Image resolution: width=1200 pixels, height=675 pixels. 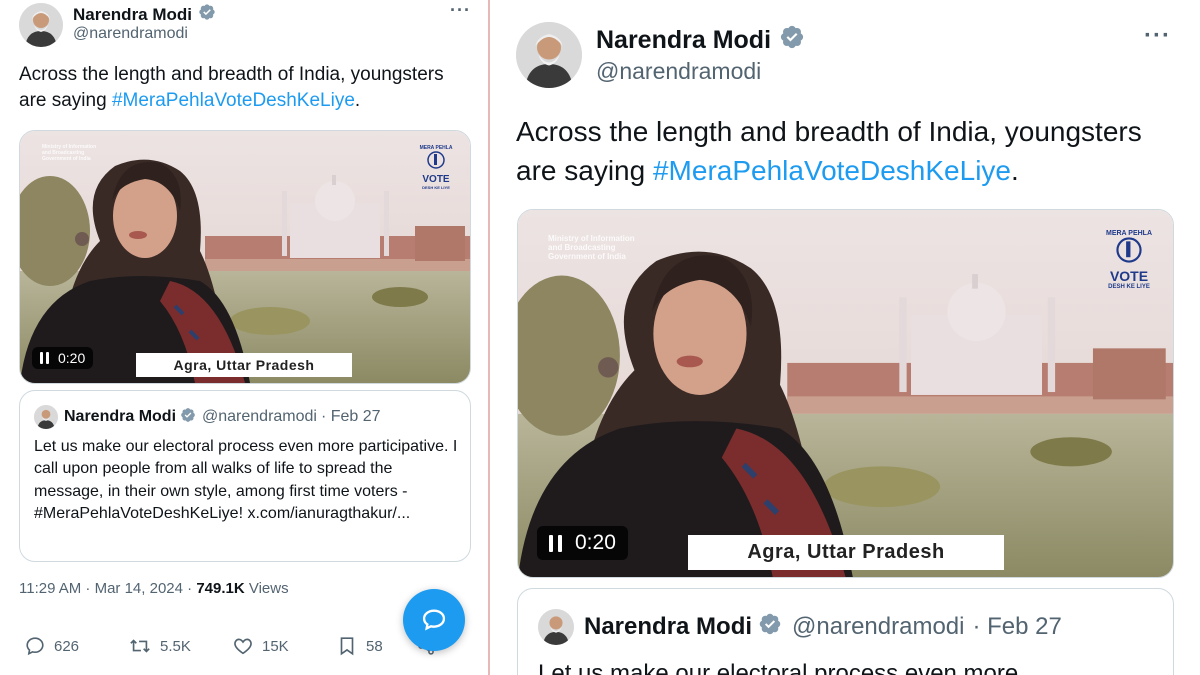 What do you see at coordinates (175, 646) in the screenshot?
I see `repost-count: 5.5K` at bounding box center [175, 646].